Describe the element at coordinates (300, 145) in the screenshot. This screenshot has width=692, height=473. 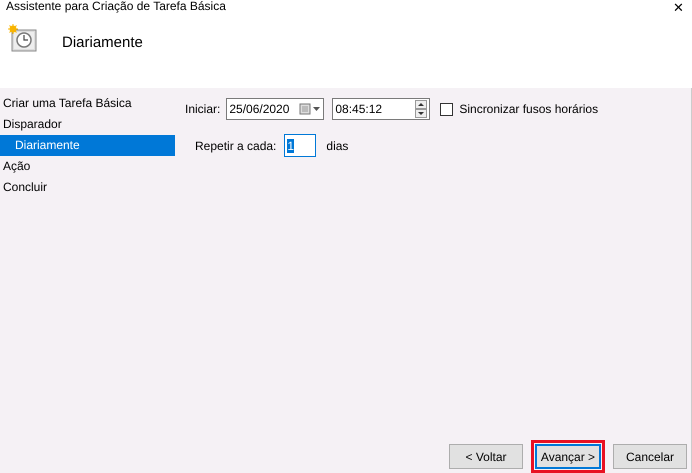
I see `repeat-input-field: 1` at that location.